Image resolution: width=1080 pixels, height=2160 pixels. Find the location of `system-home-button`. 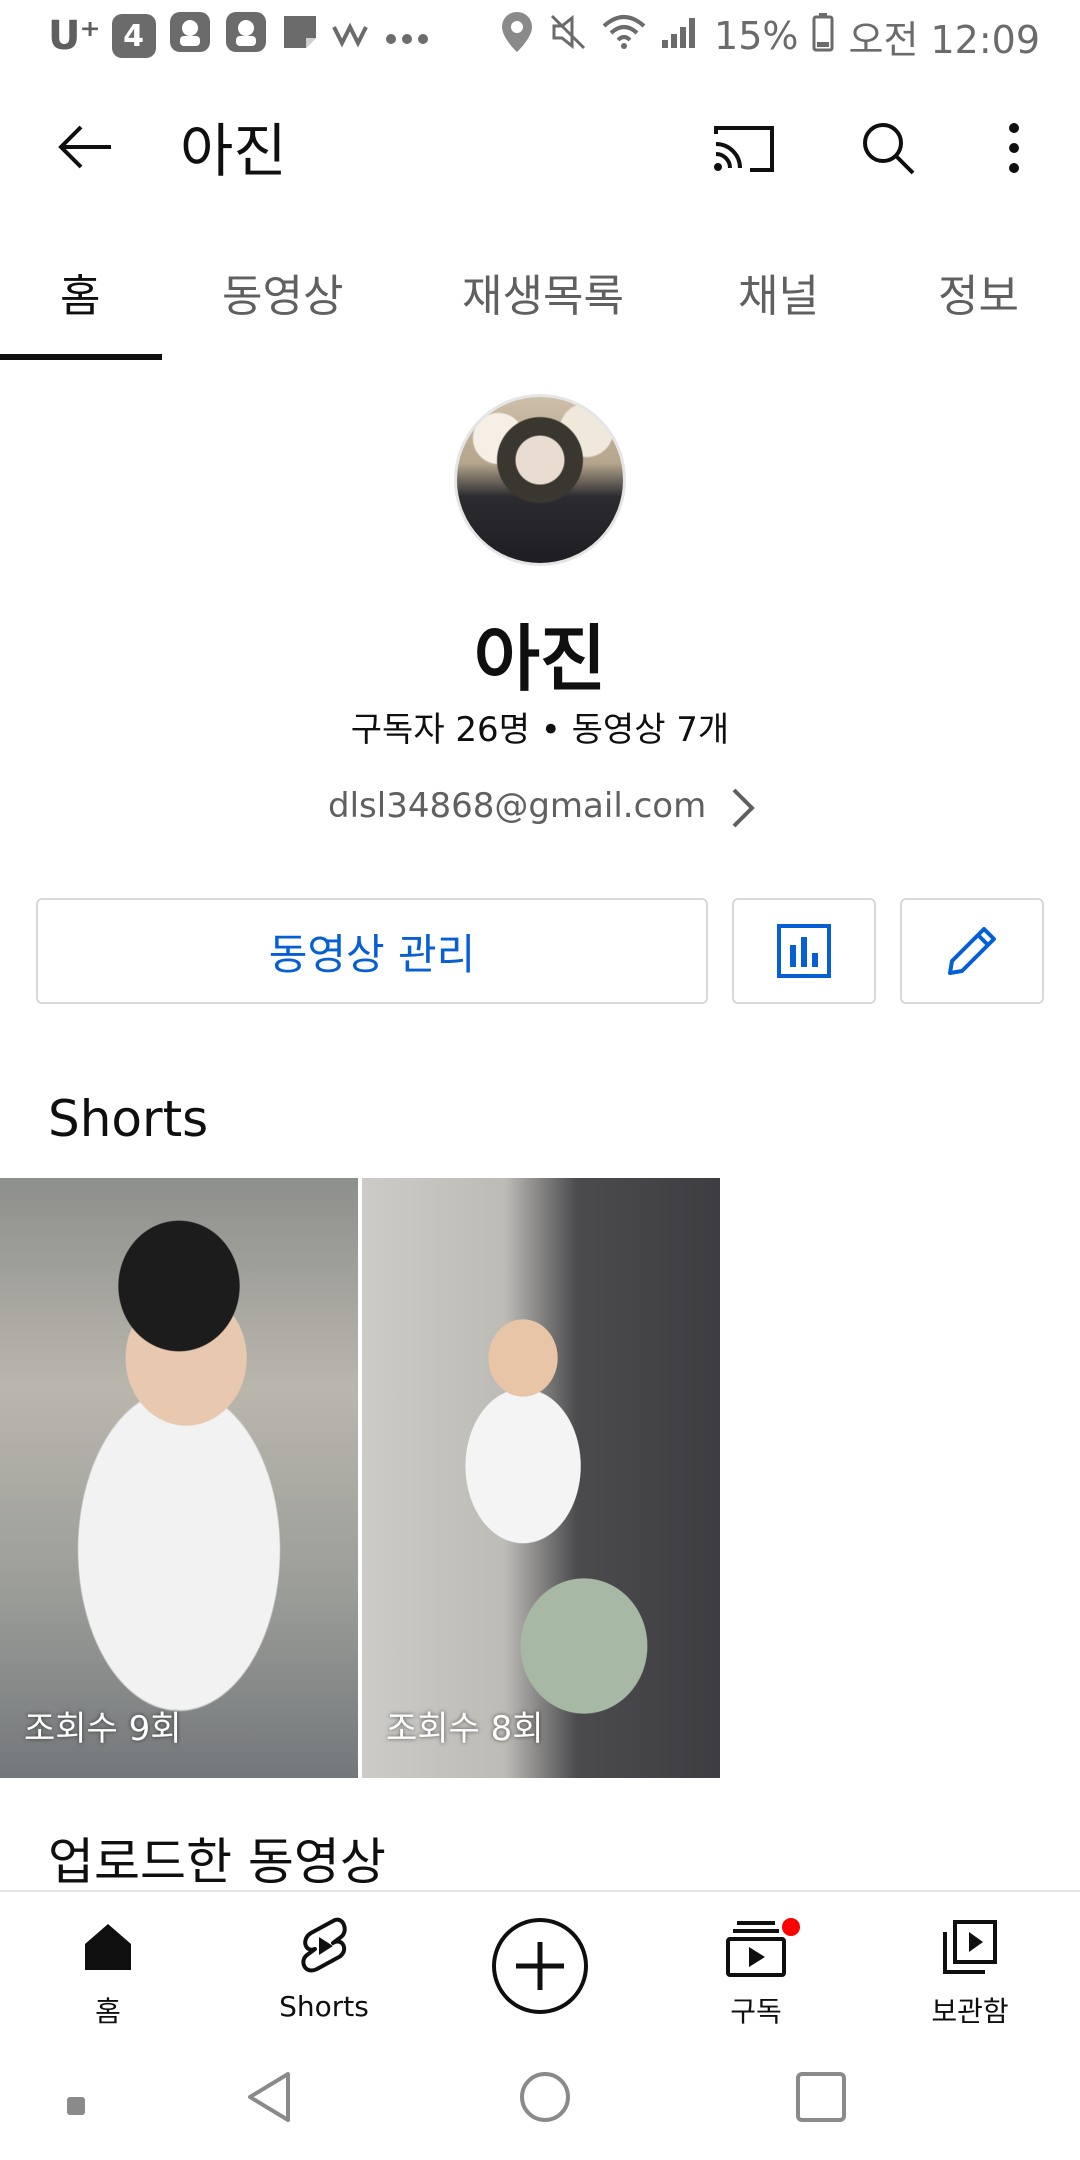

system-home-button is located at coordinates (545, 2099).